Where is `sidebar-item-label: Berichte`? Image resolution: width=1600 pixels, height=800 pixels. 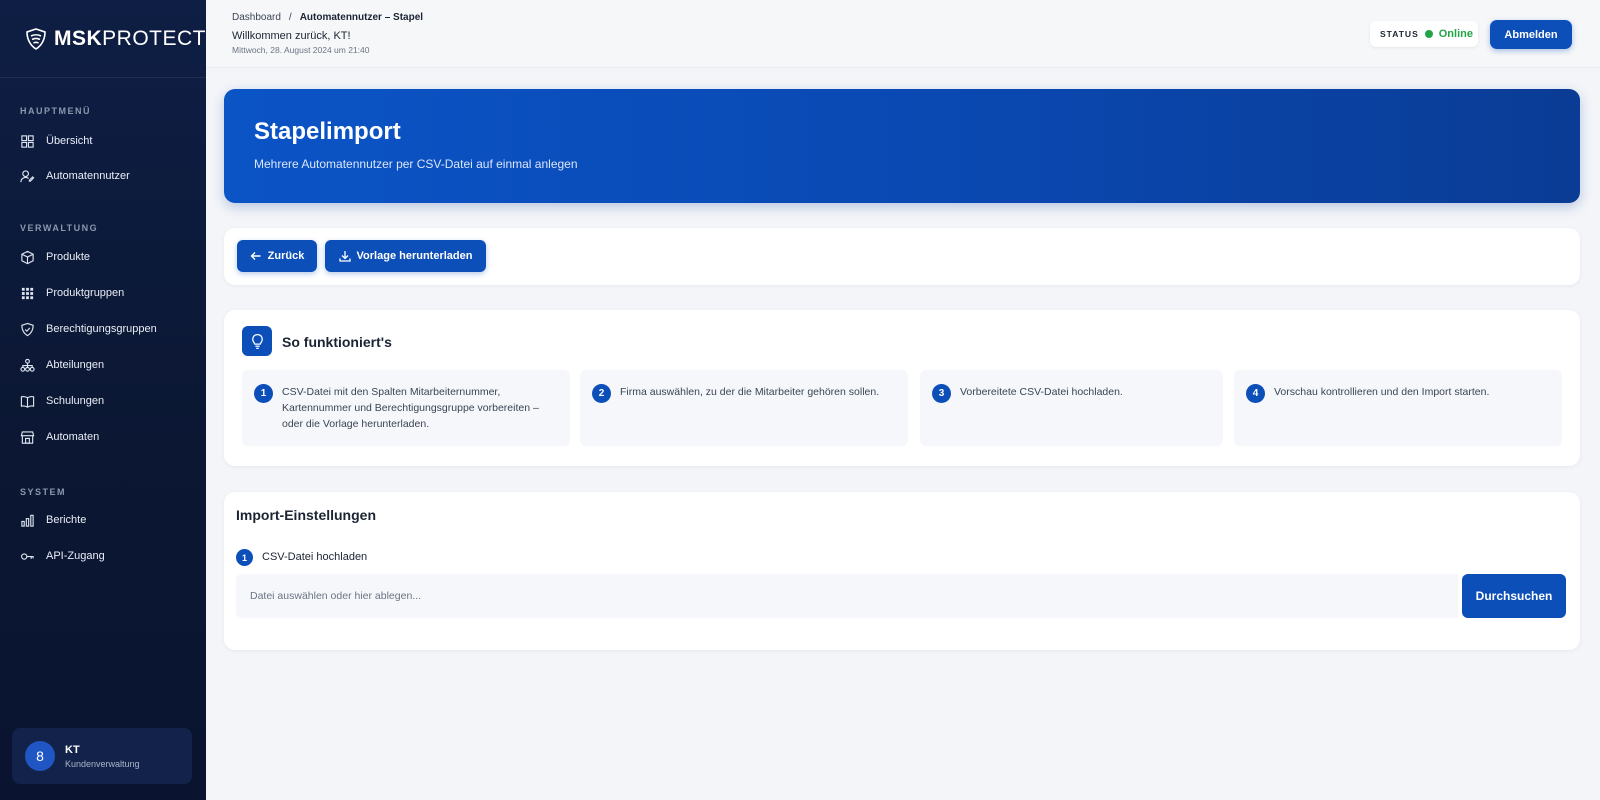 sidebar-item-label: Berichte is located at coordinates (66, 520).